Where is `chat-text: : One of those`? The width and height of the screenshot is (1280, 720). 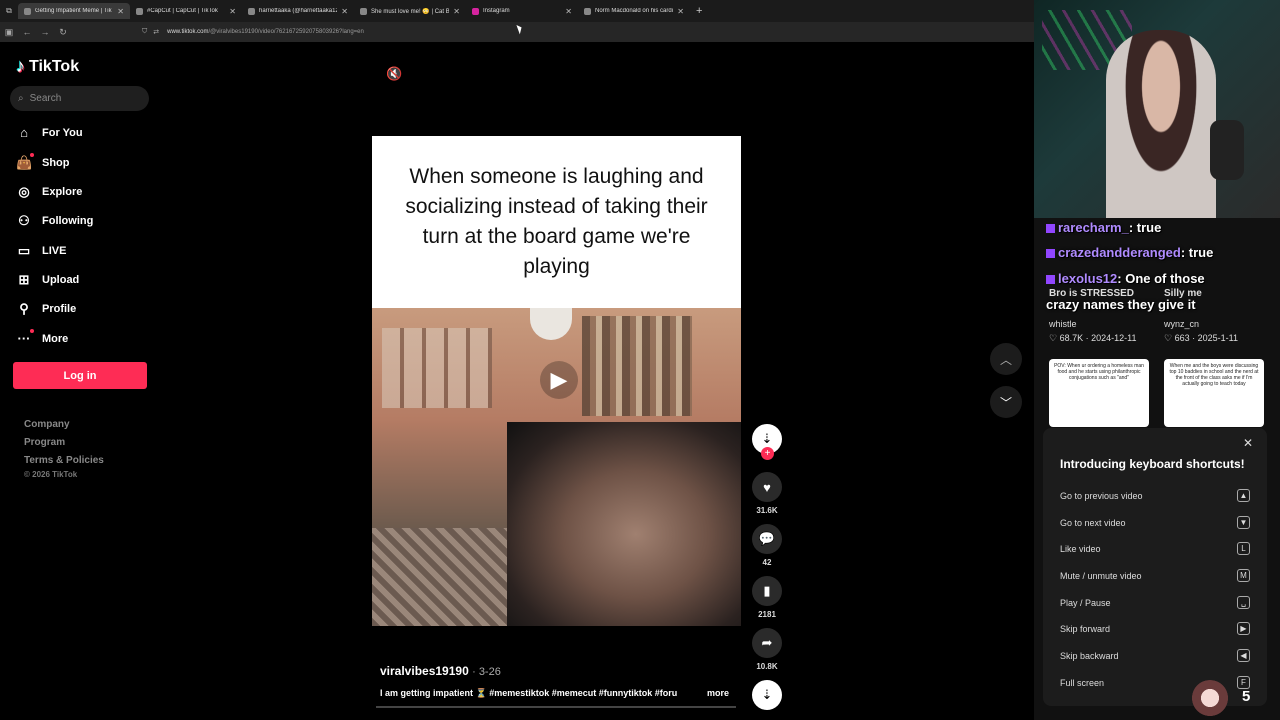
chat-text: : One of those is located at coordinates (1161, 278).